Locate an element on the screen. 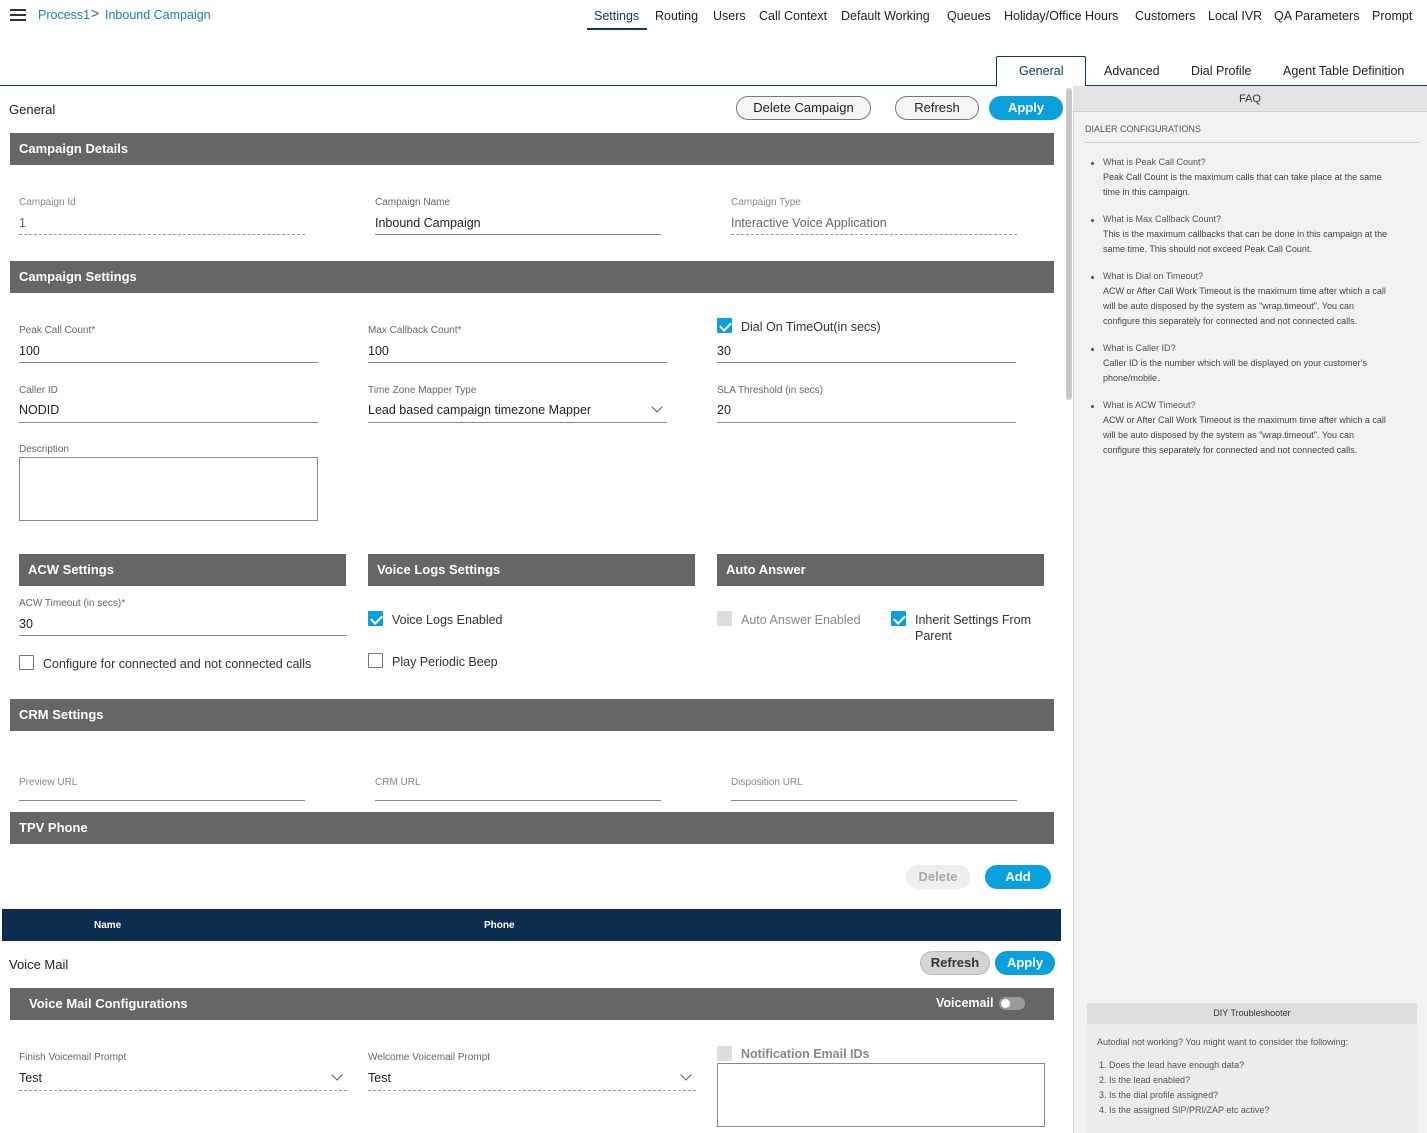 The image size is (1427, 1133). campaign-type-value: Interactive Voice Application is located at coordinates (809, 223).